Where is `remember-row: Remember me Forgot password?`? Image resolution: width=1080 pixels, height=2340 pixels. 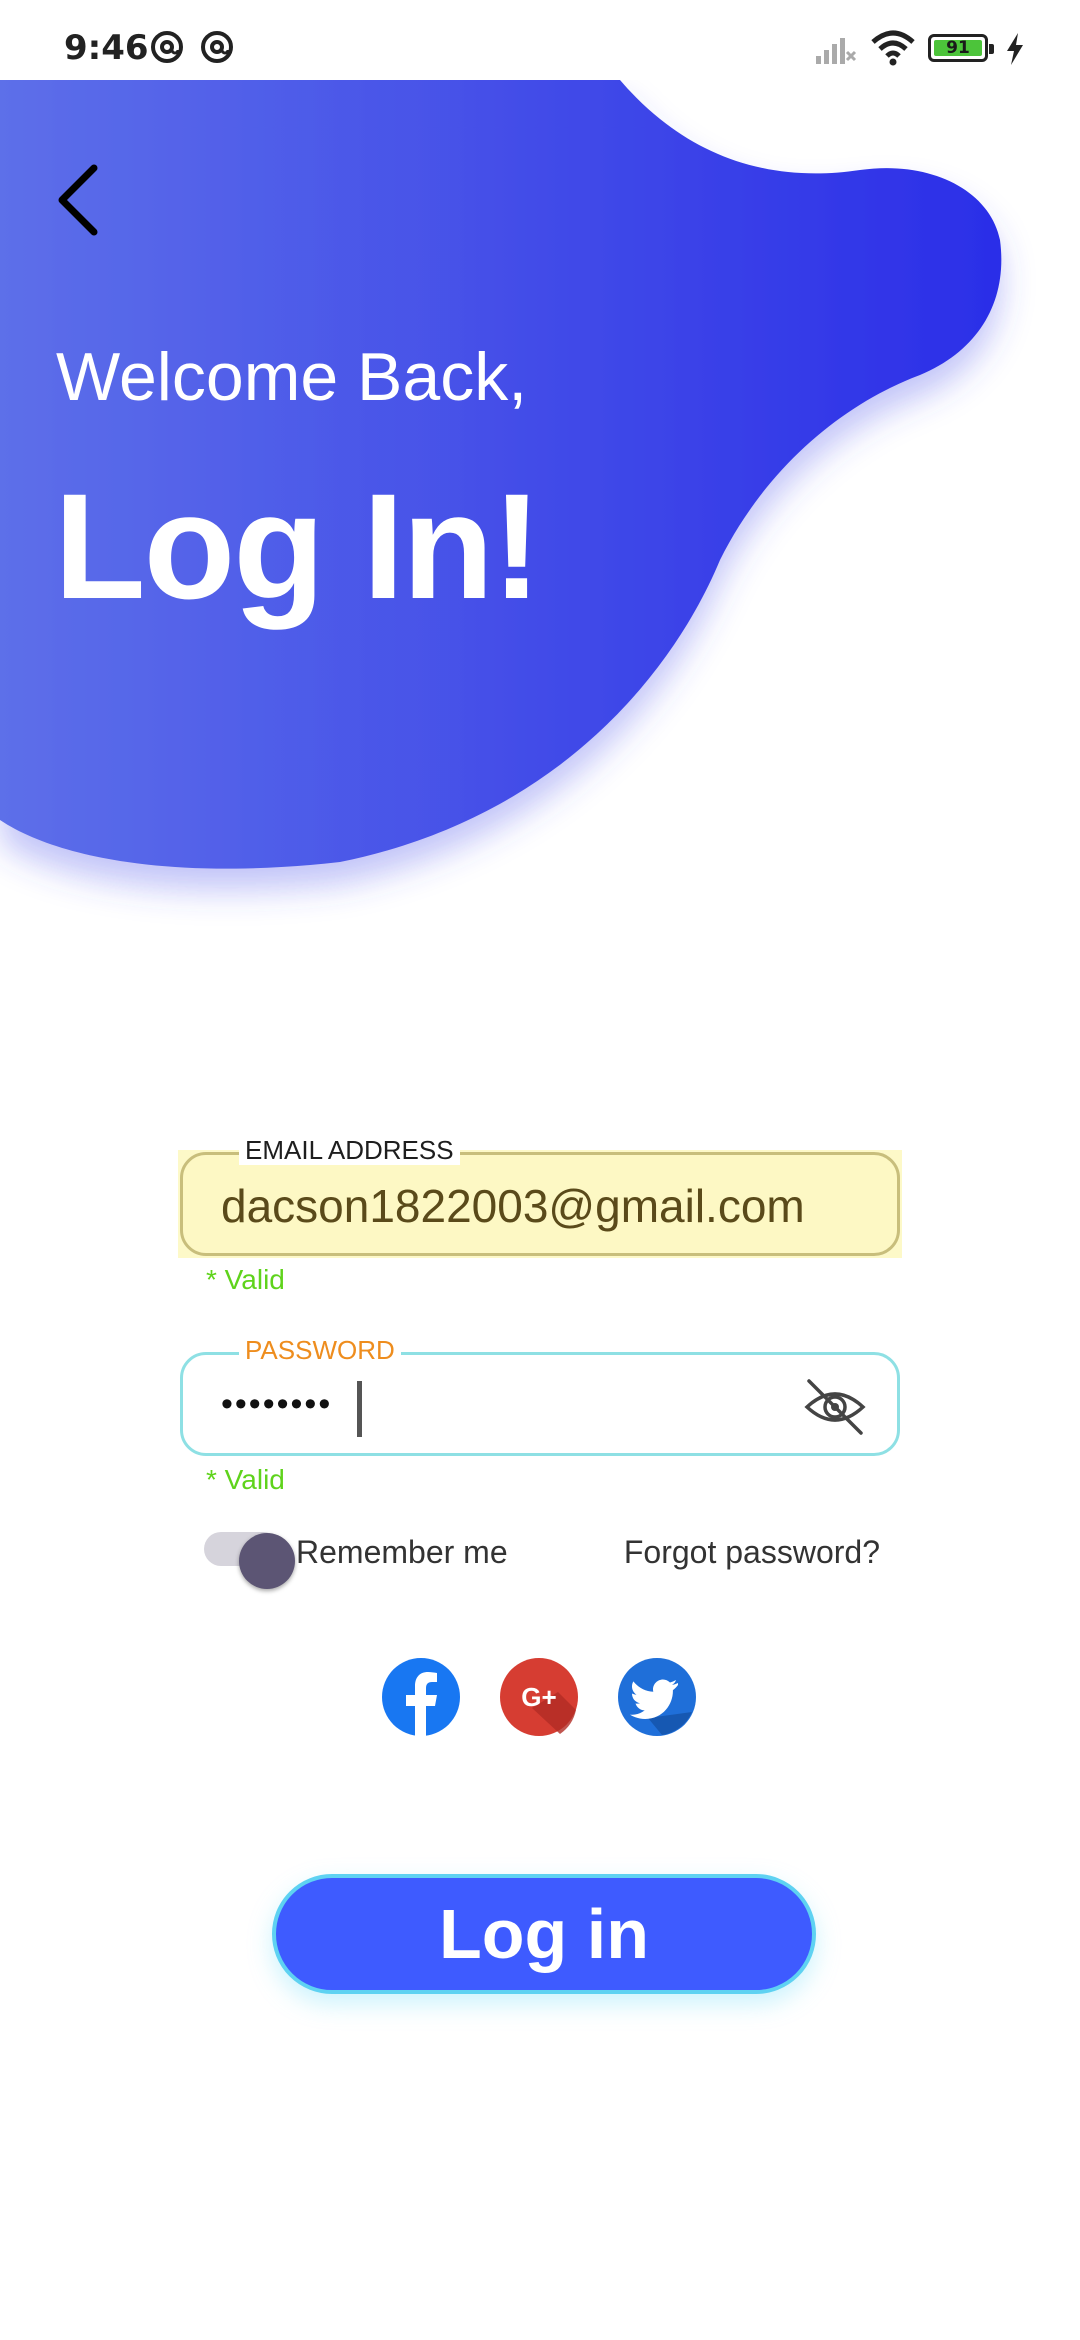 remember-row: Remember me Forgot password? is located at coordinates (550, 1554).